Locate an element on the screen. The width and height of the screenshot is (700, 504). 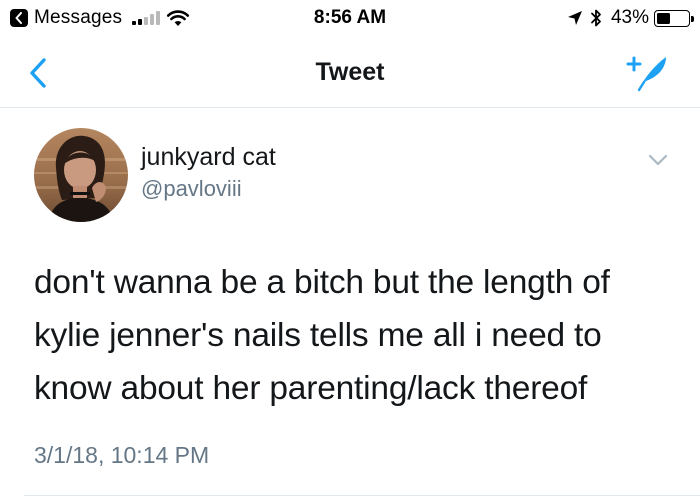
nav-bar: Tweet is located at coordinates (350, 73).